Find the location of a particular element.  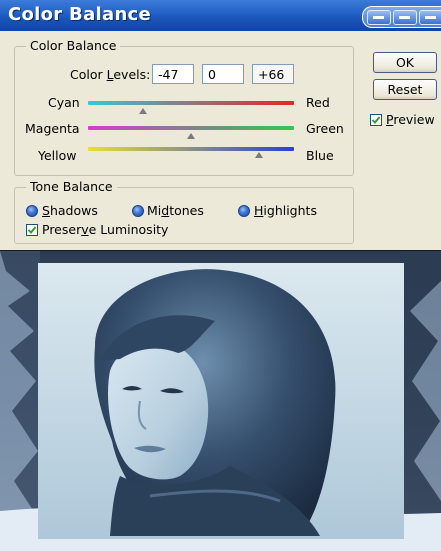

yellow-blue-slider-track is located at coordinates (191, 149).